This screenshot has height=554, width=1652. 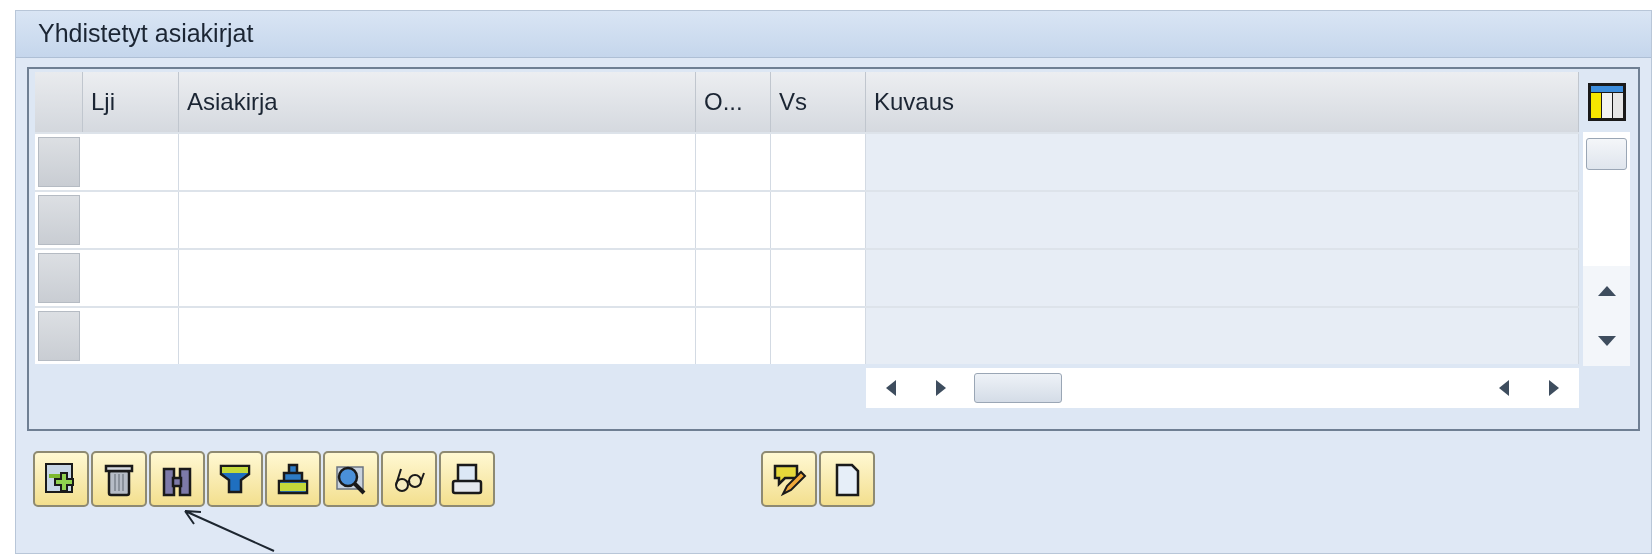 I want to click on vertical-scrollbar, so click(x=1606, y=249).